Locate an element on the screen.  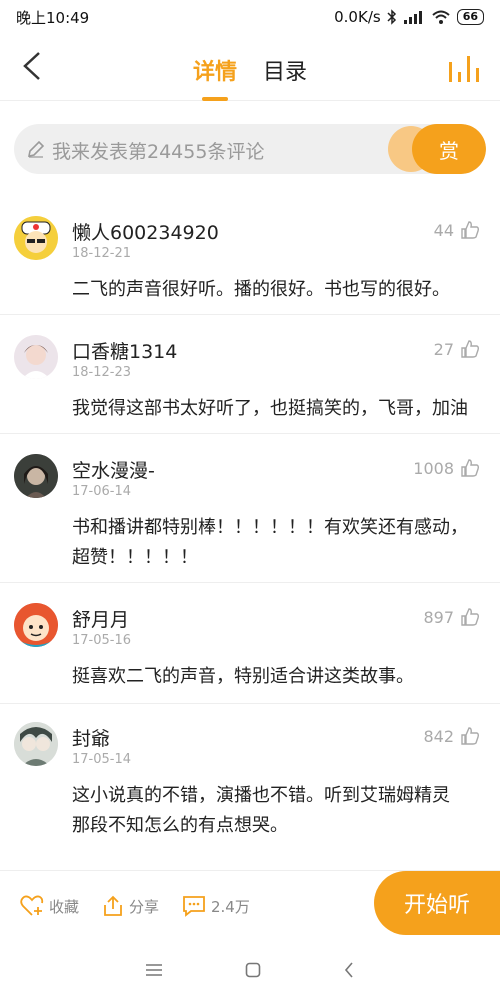
like-button: 842 is located at coordinates (451, 736).